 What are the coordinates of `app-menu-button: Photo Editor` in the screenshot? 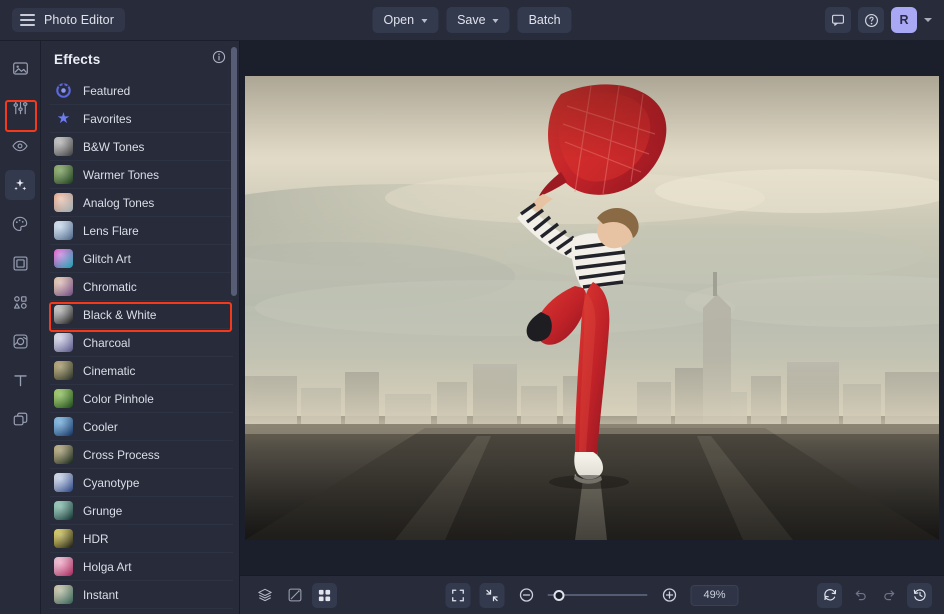 It's located at (68, 20).